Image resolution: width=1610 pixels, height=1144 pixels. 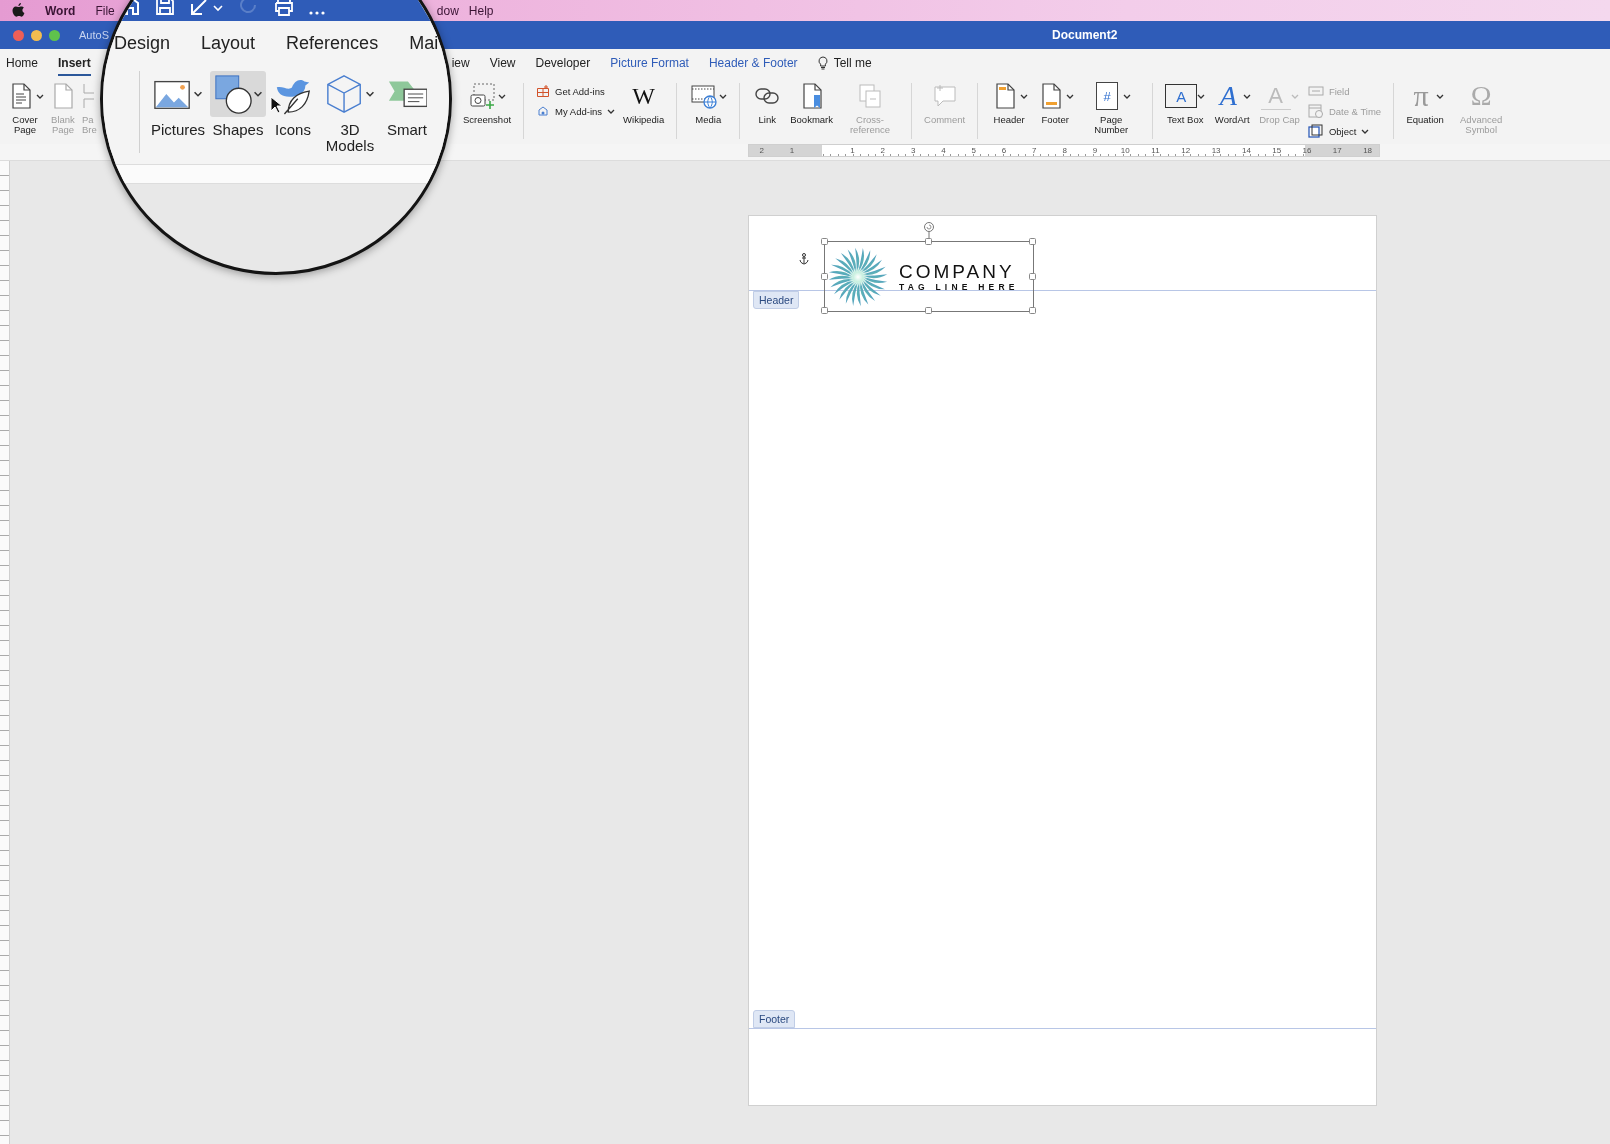 I want to click on ruler-number: 12, so click(x=1186, y=150).